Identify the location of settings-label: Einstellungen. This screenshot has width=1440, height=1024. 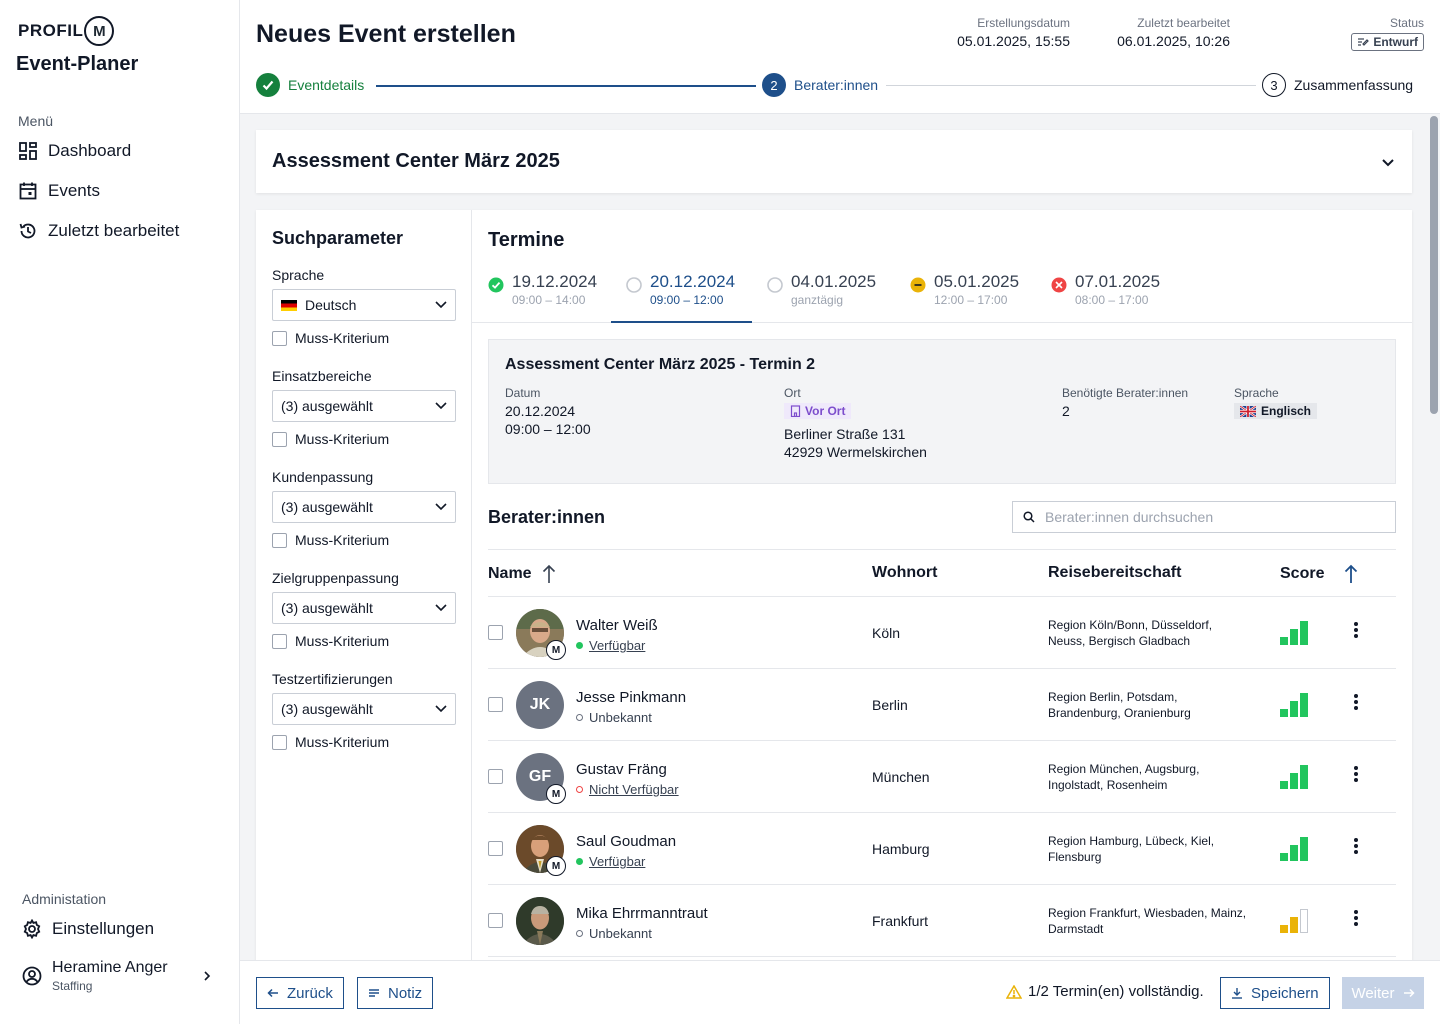
(103, 928).